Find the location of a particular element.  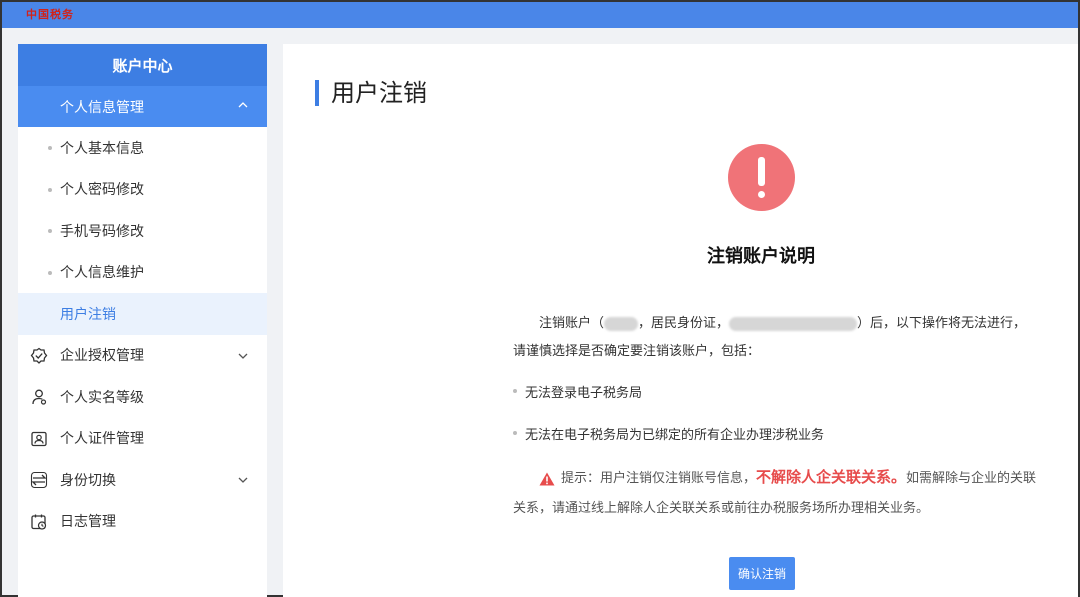

sidebar-header: 账户中心 is located at coordinates (142, 65).